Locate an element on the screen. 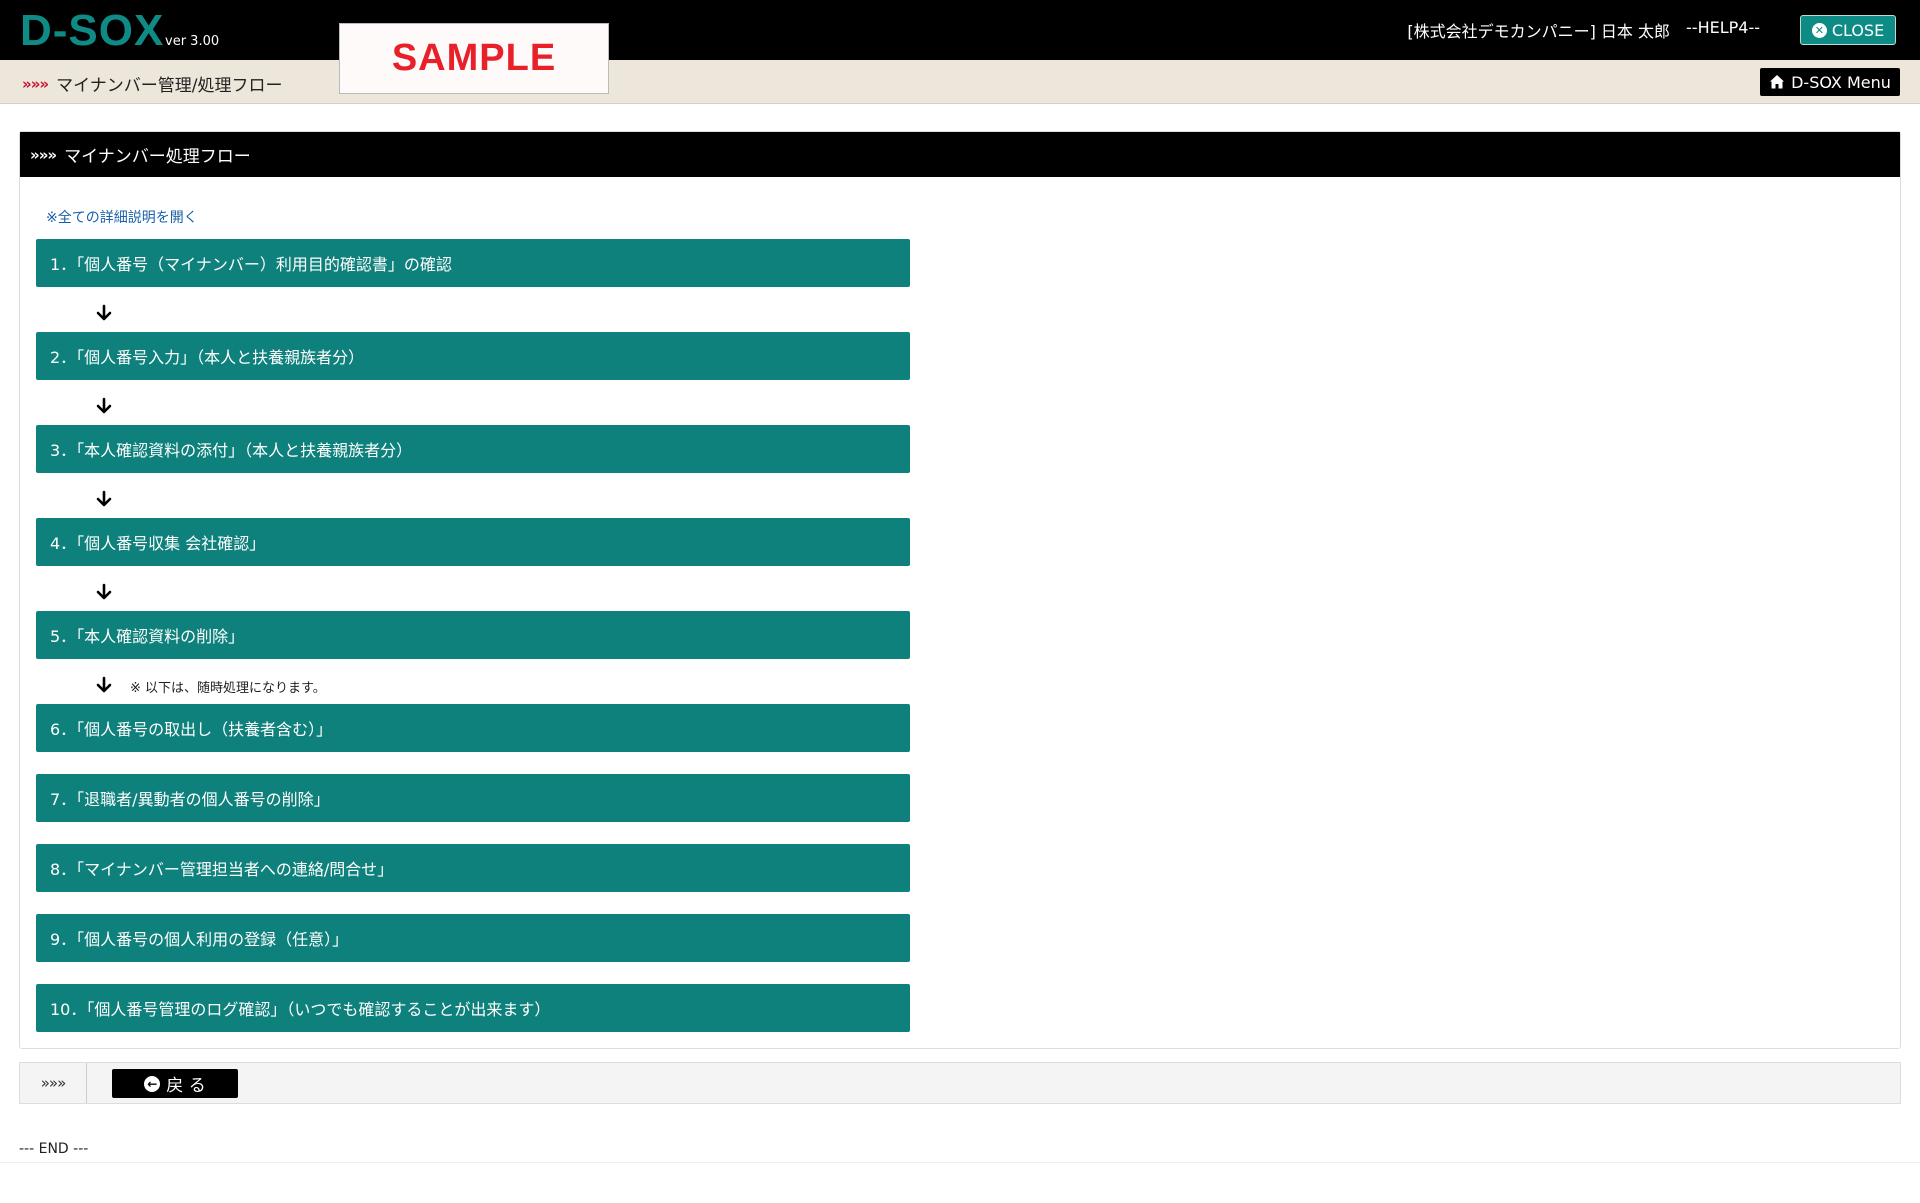 The image size is (1920, 1203). back-button: ← 戻 る is located at coordinates (175, 1083).